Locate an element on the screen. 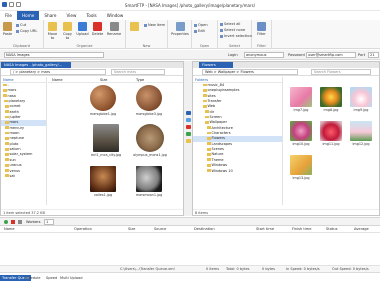 This screenshot has width=380, height=285. tab-multi-upload: Multi Upload is located at coordinates (71, 278).